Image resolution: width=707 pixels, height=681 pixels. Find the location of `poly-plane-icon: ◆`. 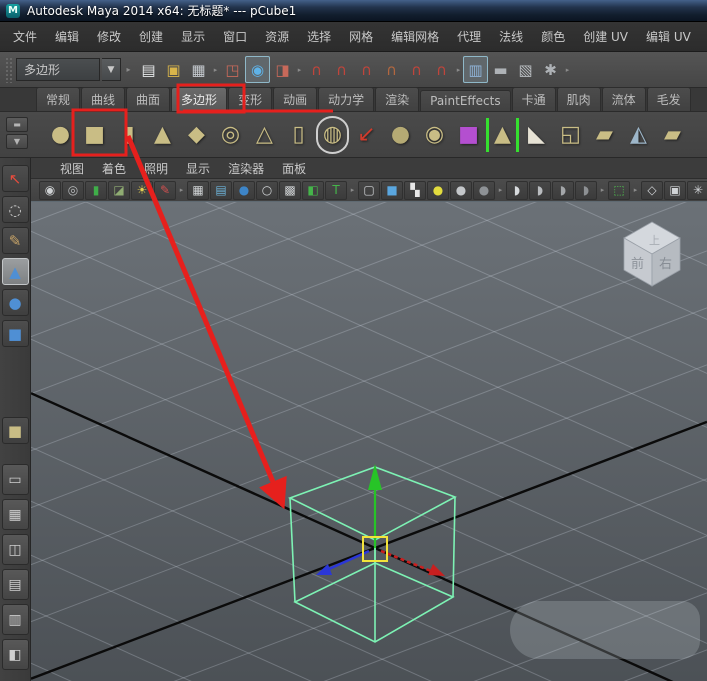

poly-plane-icon: ◆ is located at coordinates (196, 135).